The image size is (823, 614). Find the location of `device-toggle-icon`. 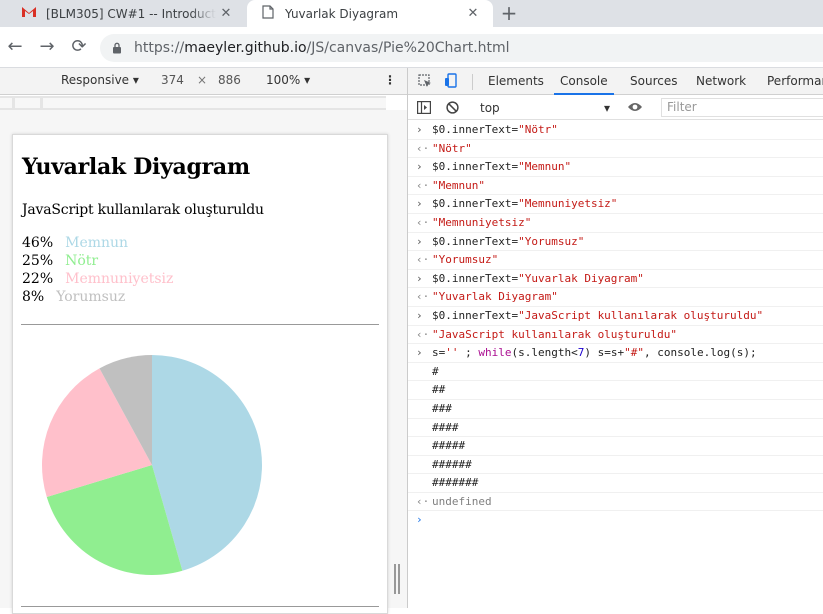

device-toggle-icon is located at coordinates (453, 81).